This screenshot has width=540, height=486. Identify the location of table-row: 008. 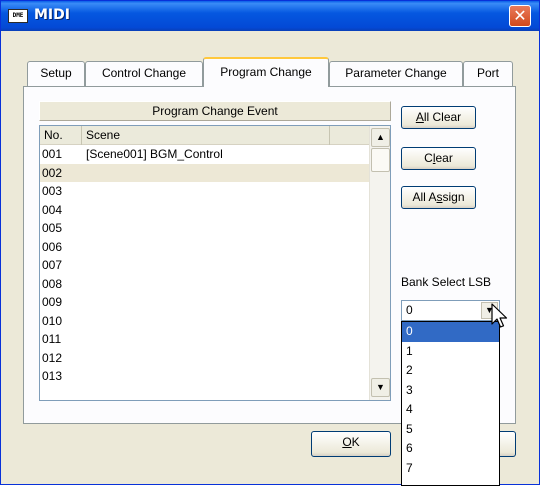
(205, 284).